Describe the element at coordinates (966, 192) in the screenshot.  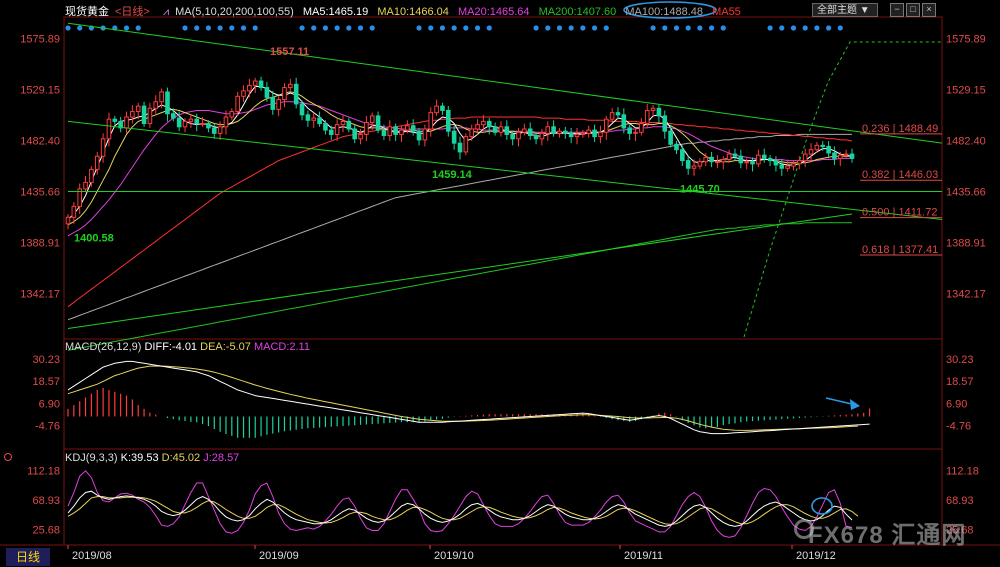
I see `price-tick-right: 1435.66` at that location.